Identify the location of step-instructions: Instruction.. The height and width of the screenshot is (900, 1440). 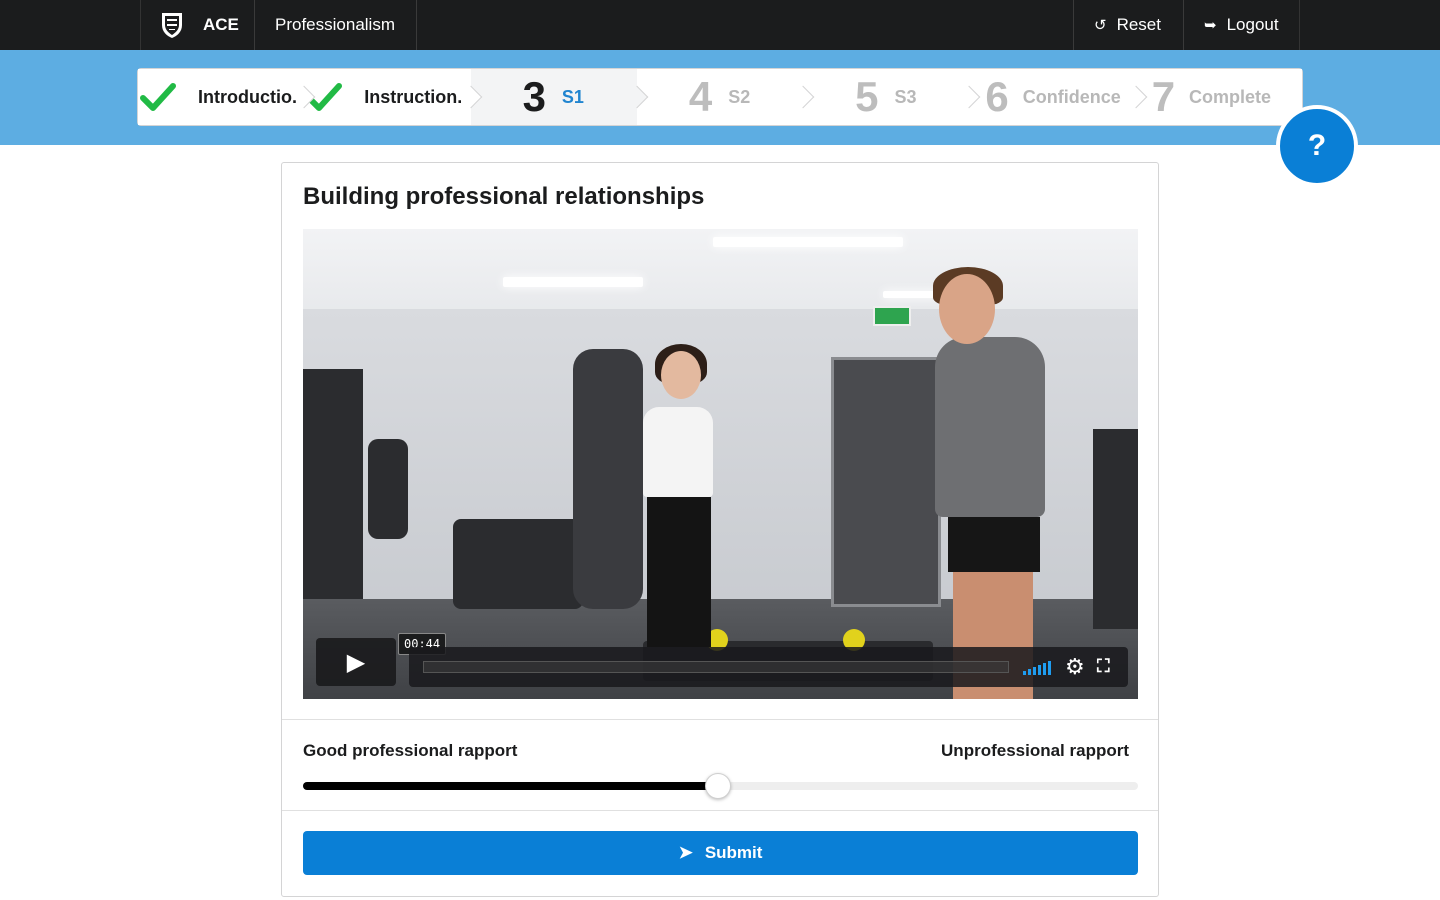
(387, 97).